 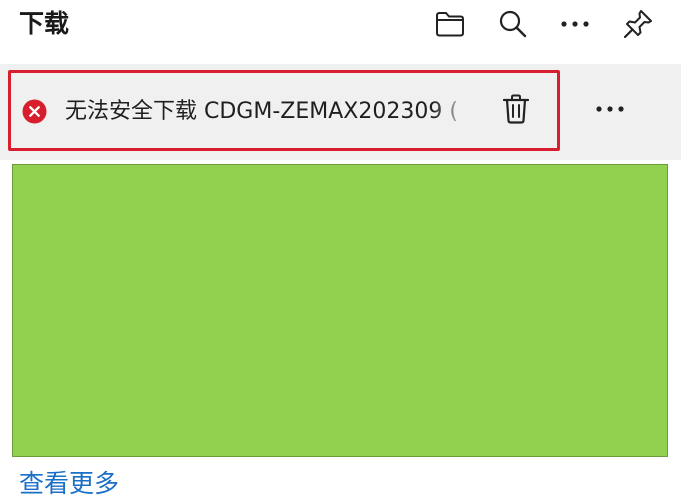 What do you see at coordinates (44, 23) in the screenshot?
I see `panel-title: 下载` at bounding box center [44, 23].